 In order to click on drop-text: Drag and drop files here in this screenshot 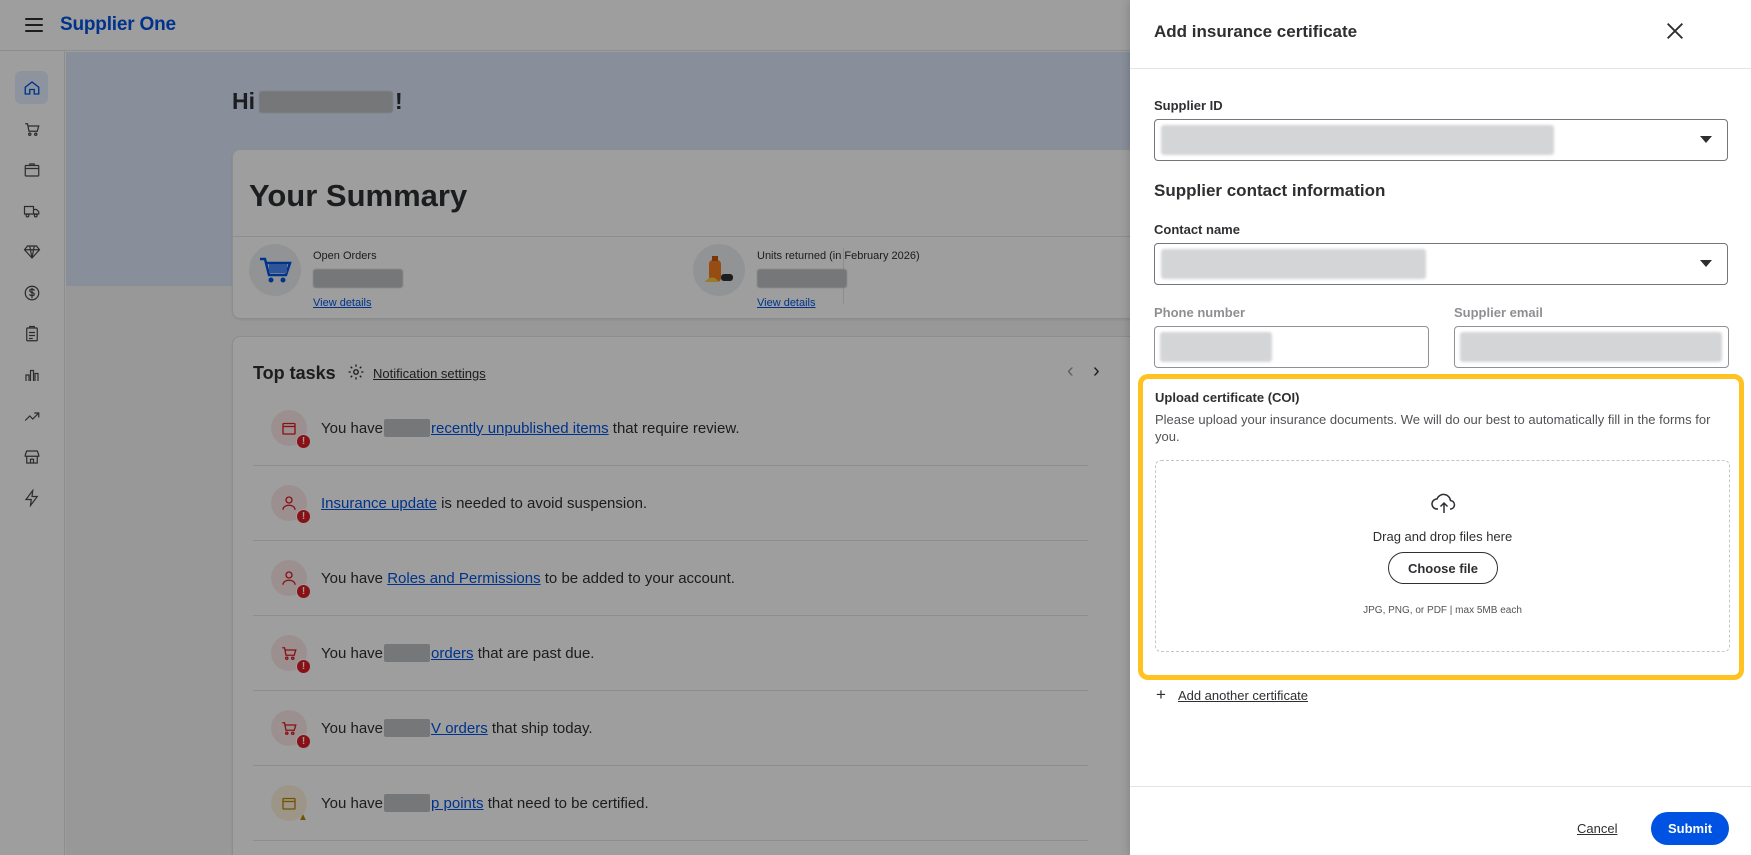, I will do `click(1442, 536)`.